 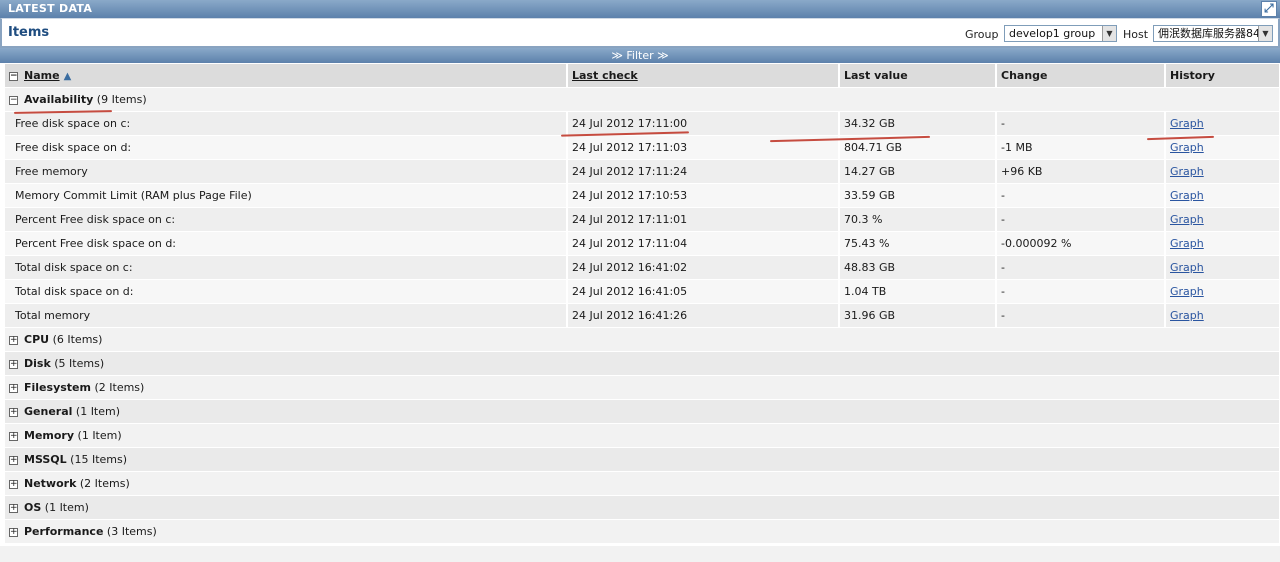 I want to click on item-last-value: 14.27 GB, so click(x=917, y=172).